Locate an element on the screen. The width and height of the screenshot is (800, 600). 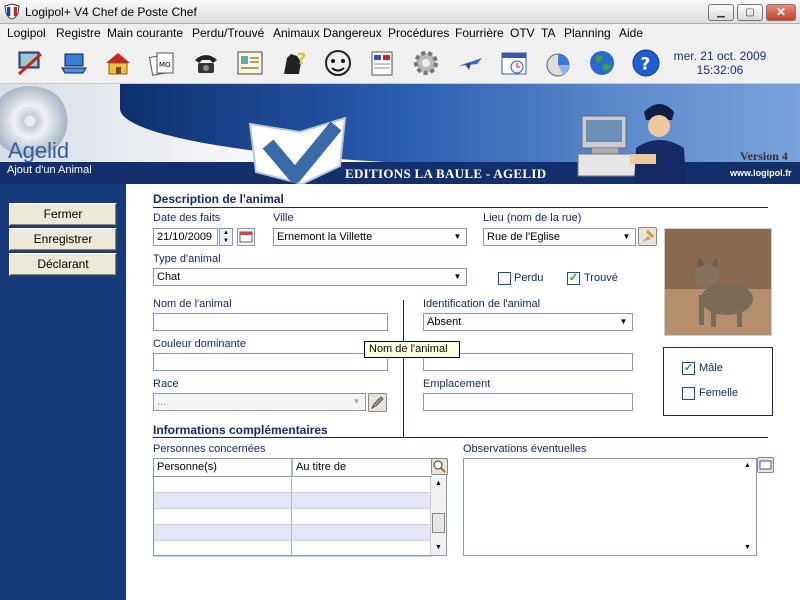
pencil-icon is located at coordinates (377, 403).